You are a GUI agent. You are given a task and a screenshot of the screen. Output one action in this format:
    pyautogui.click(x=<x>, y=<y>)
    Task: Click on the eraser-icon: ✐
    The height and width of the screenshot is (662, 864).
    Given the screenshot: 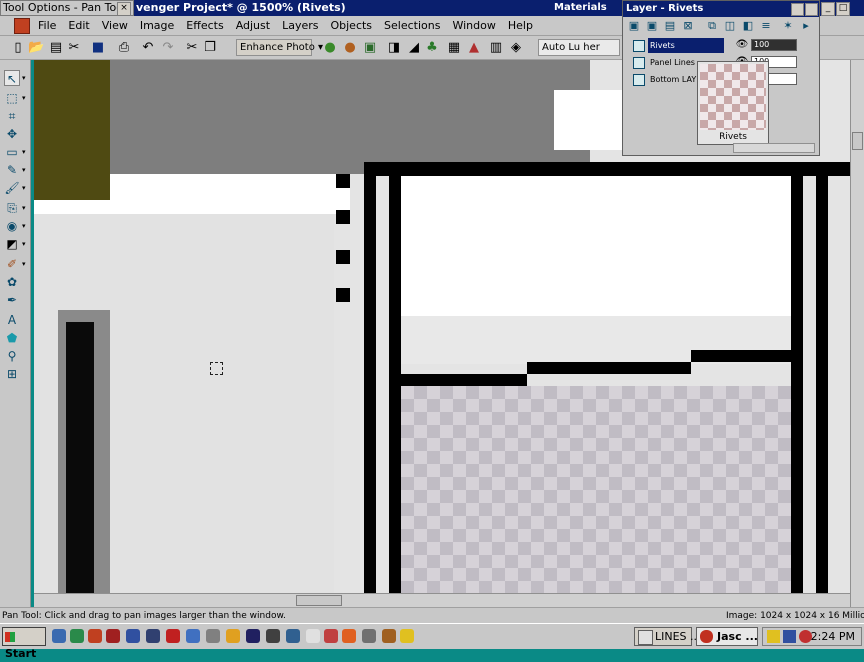 What is the action you would take?
    pyautogui.click(x=12, y=264)
    